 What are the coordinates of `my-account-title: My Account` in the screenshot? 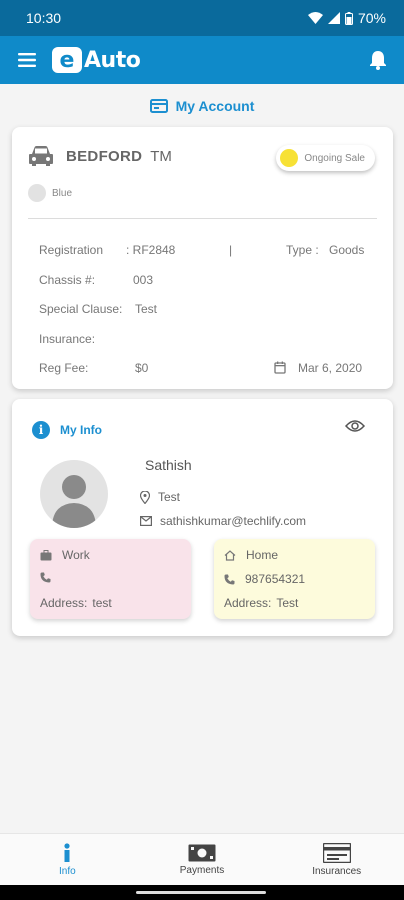 It's located at (215, 106).